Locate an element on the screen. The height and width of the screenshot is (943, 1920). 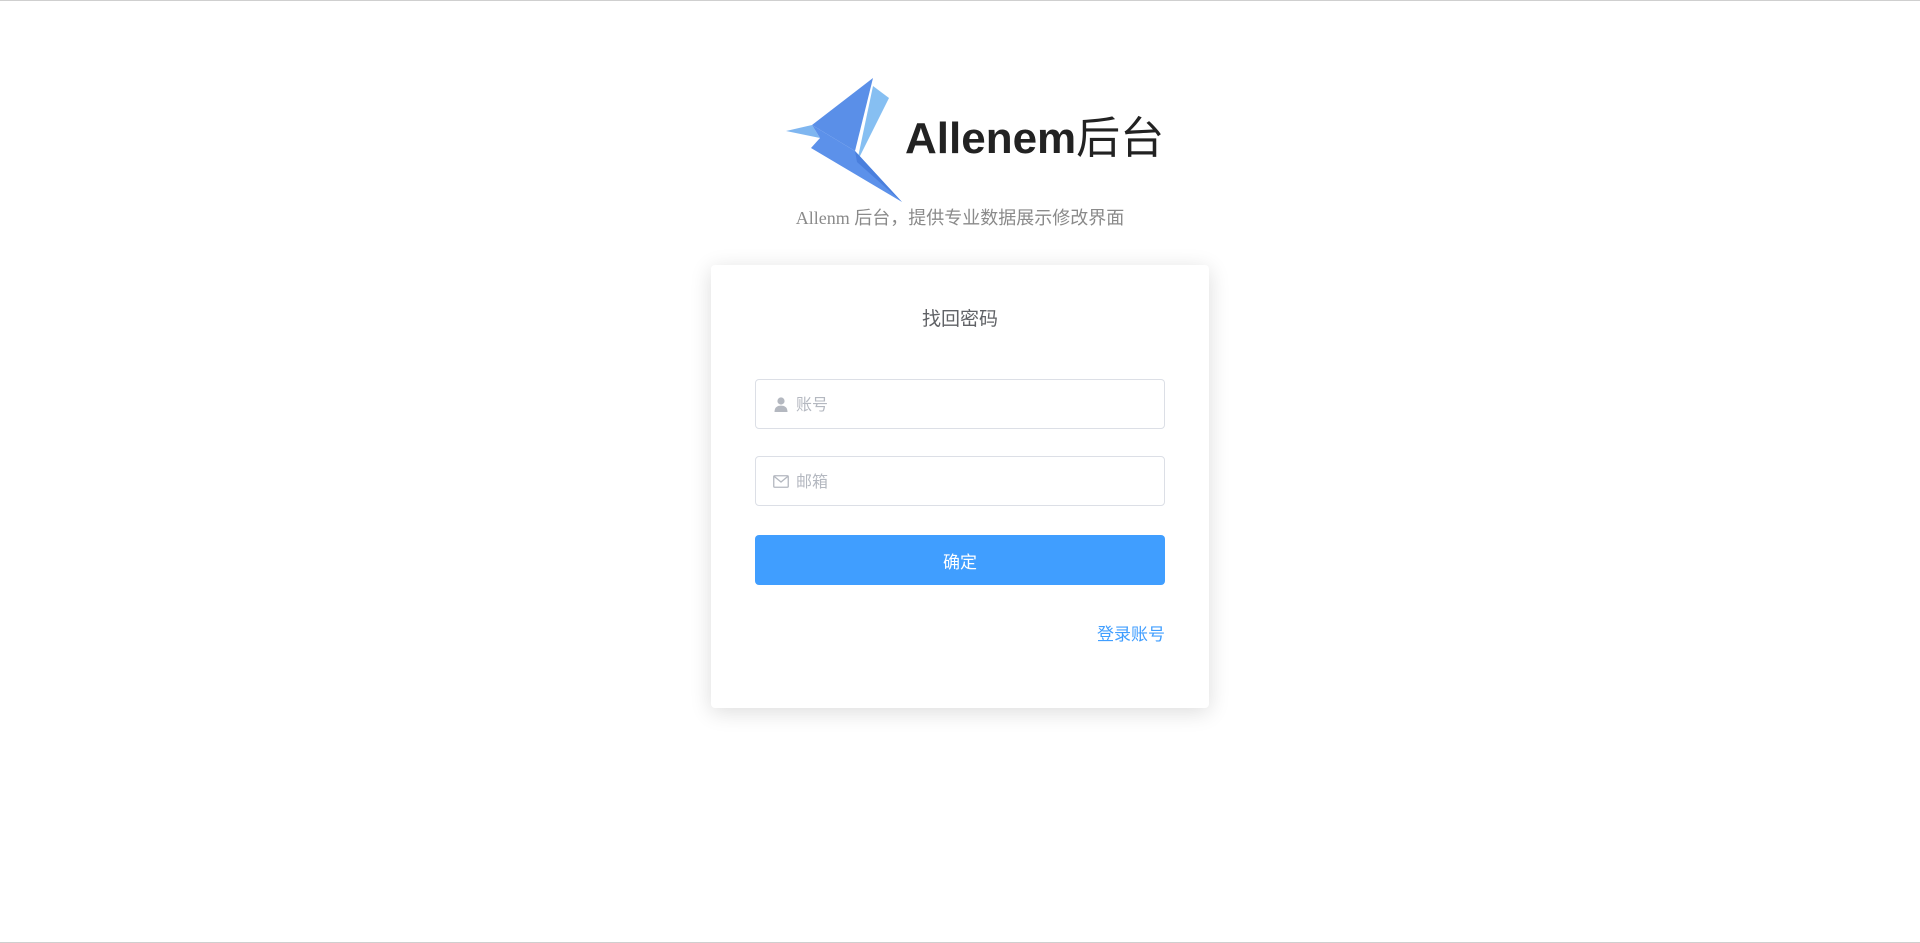
account-field is located at coordinates (960, 404).